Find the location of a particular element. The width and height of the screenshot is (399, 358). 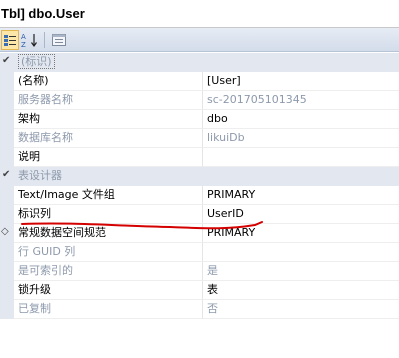

property-name: 服务器名称 is located at coordinates (108, 100).